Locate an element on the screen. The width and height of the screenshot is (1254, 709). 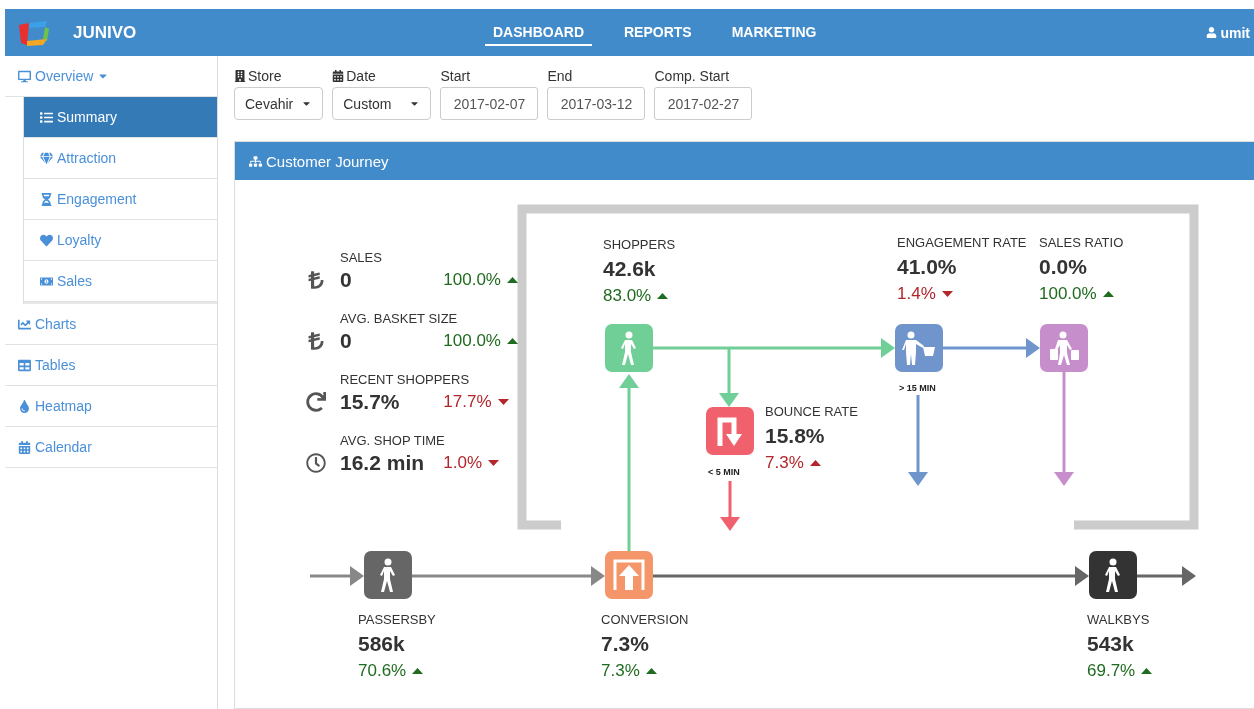
sidebar-item: Heatmap is located at coordinates (111, 406).